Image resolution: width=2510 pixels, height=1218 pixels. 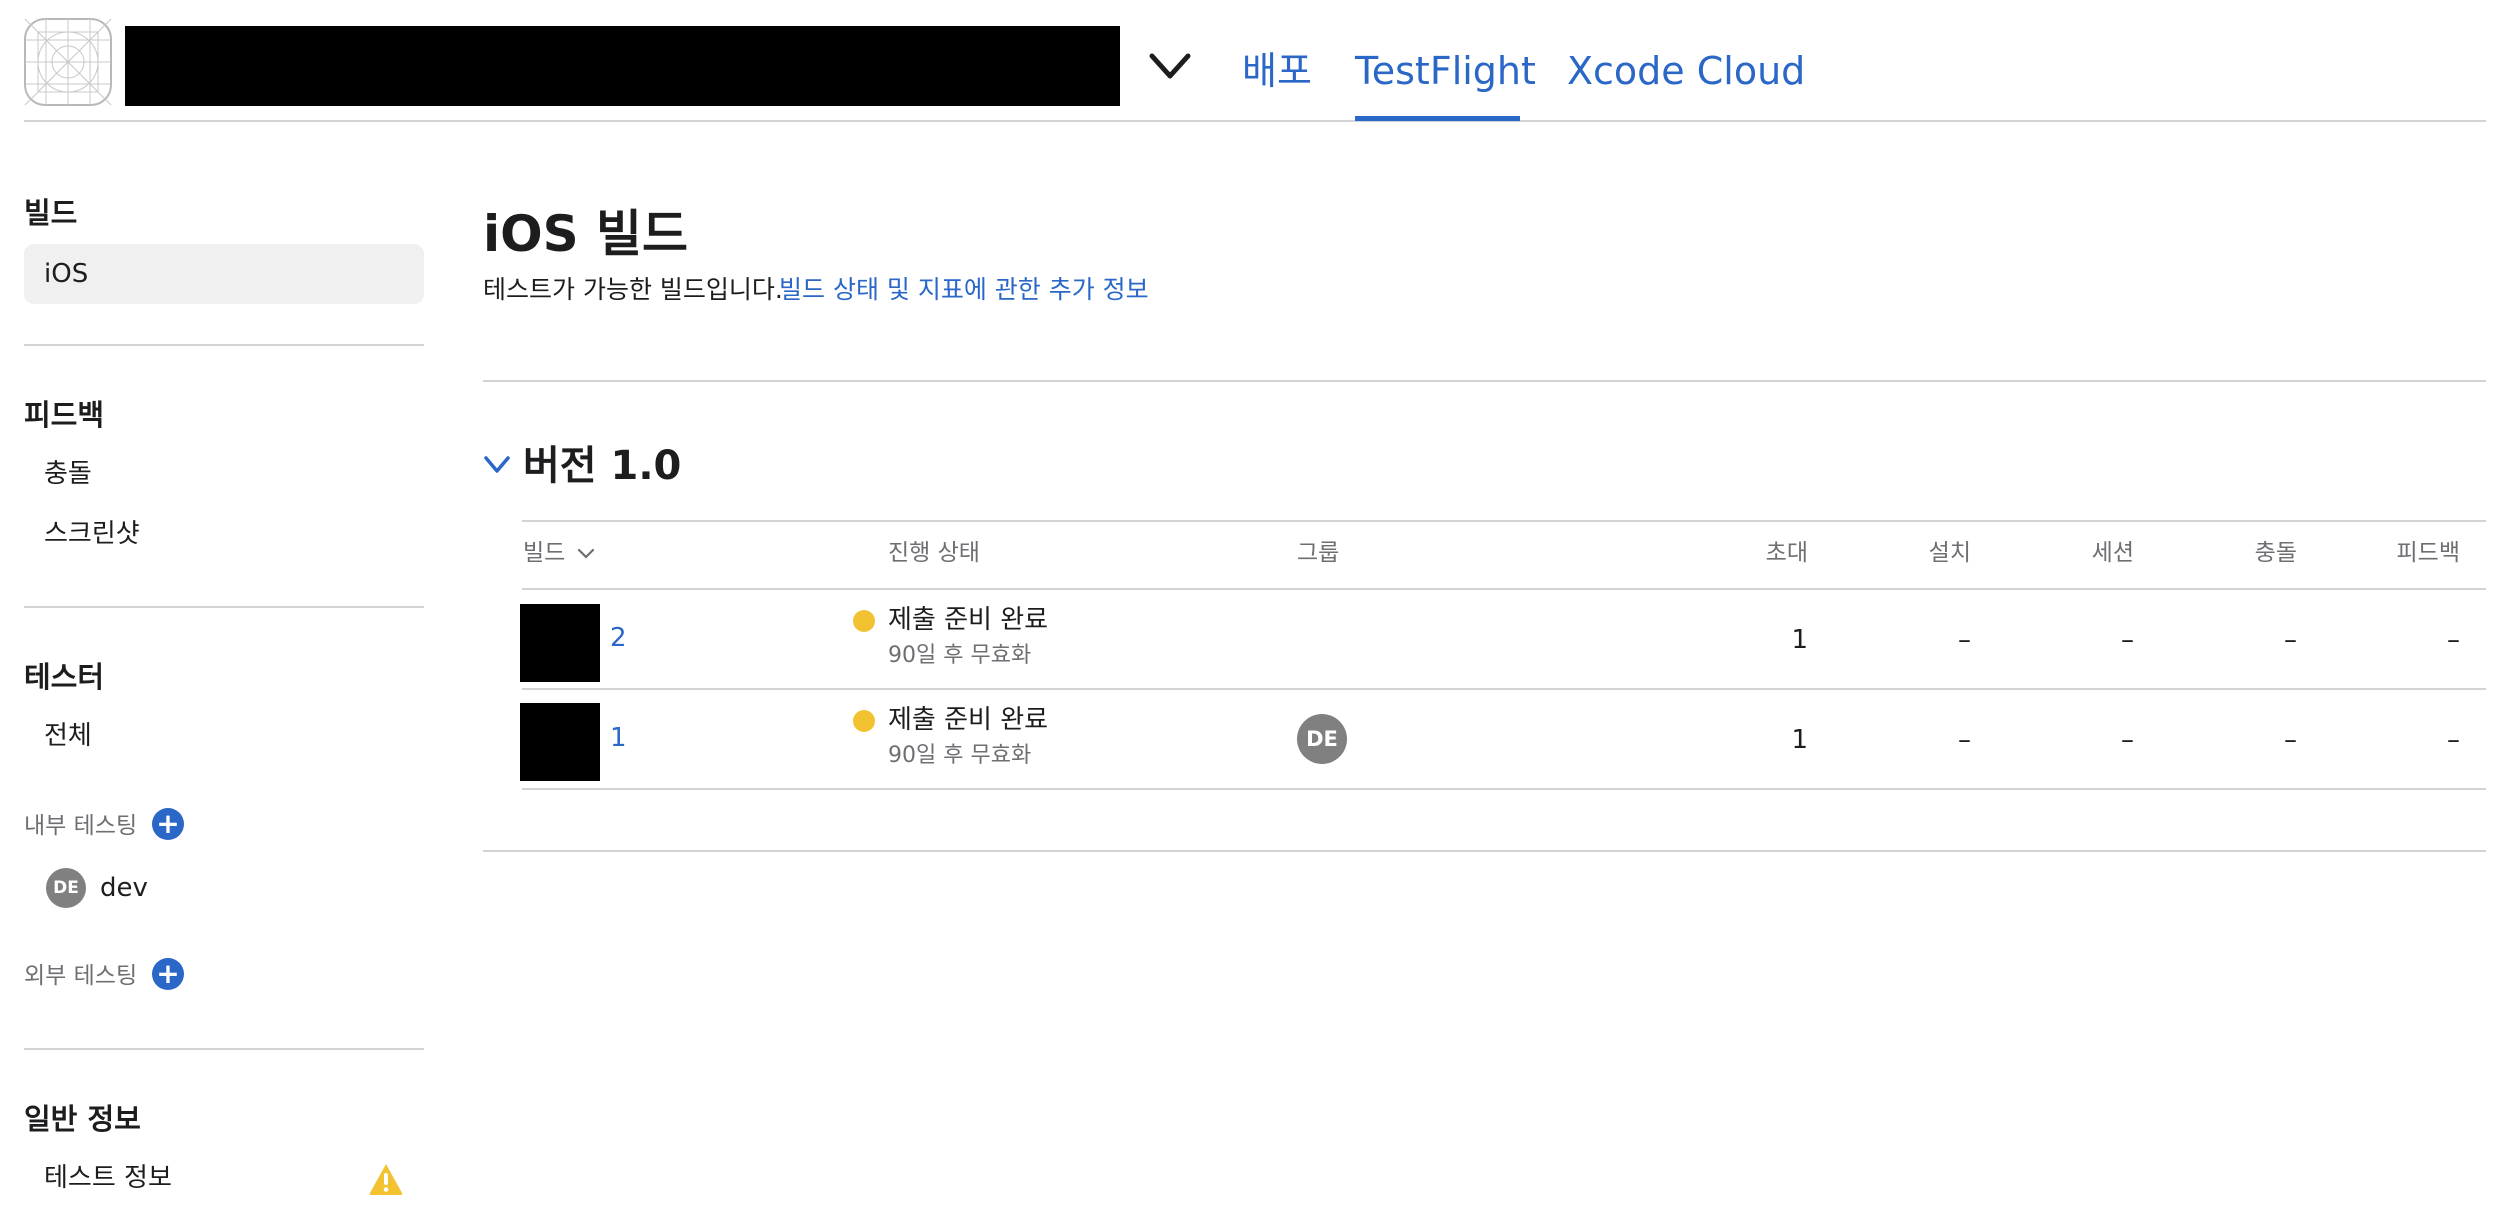 I want to click on group-avatar: DE, so click(x=1322, y=739).